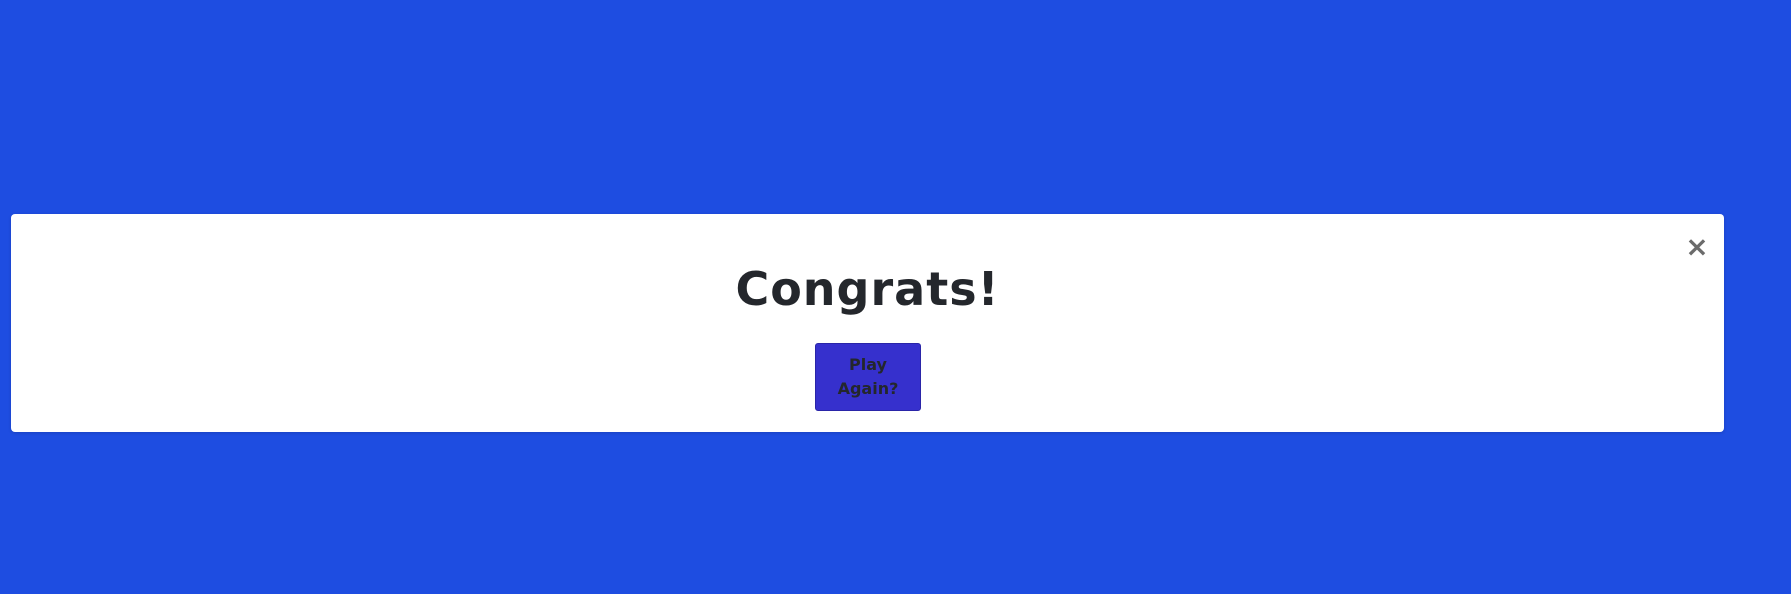  Describe the element at coordinates (1696, 247) in the screenshot. I see `close-icon: ×` at that location.